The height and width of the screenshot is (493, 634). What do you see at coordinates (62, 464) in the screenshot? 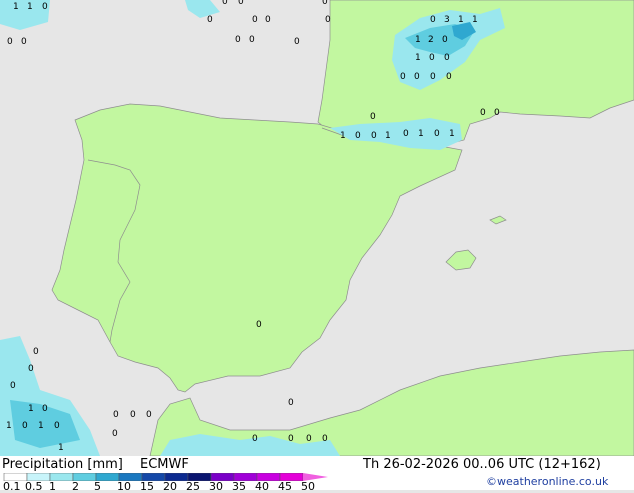
I see `legend-title: Precipitation [mm]` at bounding box center [62, 464].